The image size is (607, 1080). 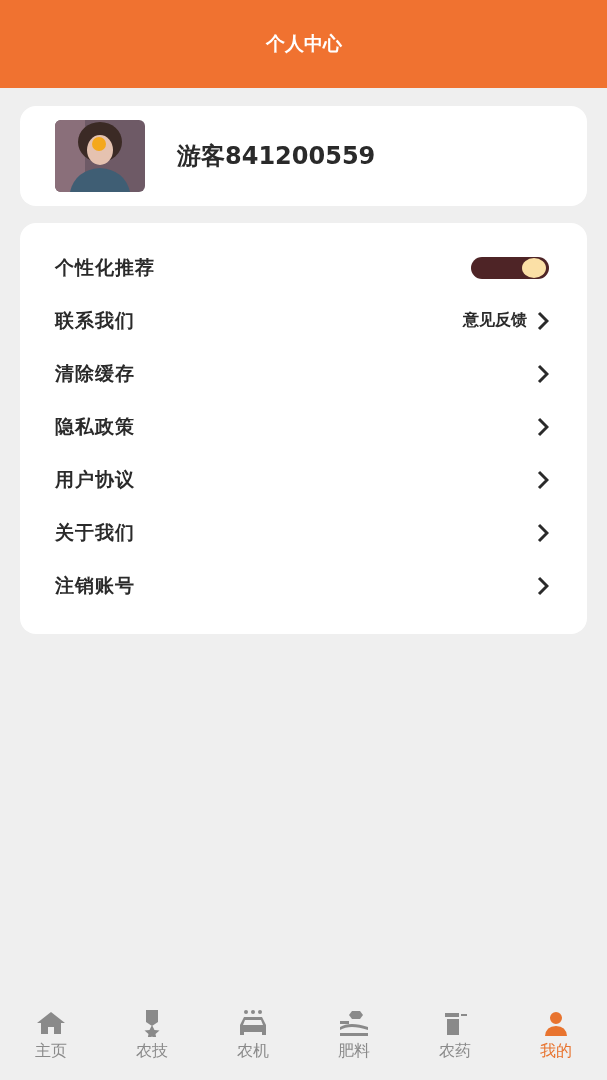 What do you see at coordinates (276, 156) in the screenshot?
I see `user-name: 游客841200559` at bounding box center [276, 156].